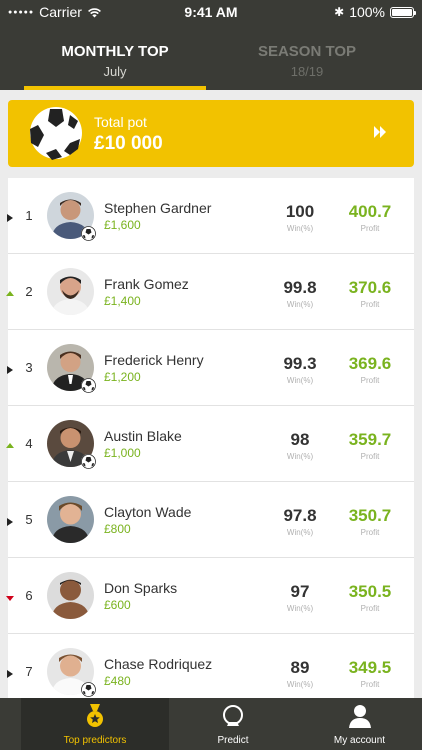  I want to click on predictor-name: Frederick Henry, so click(154, 360).